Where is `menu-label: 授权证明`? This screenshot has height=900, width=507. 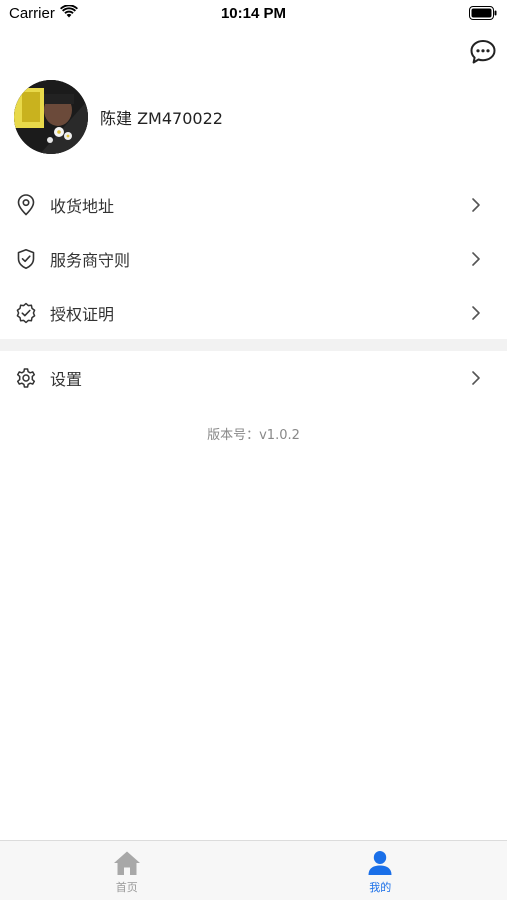
menu-label: 授权证明 is located at coordinates (82, 314).